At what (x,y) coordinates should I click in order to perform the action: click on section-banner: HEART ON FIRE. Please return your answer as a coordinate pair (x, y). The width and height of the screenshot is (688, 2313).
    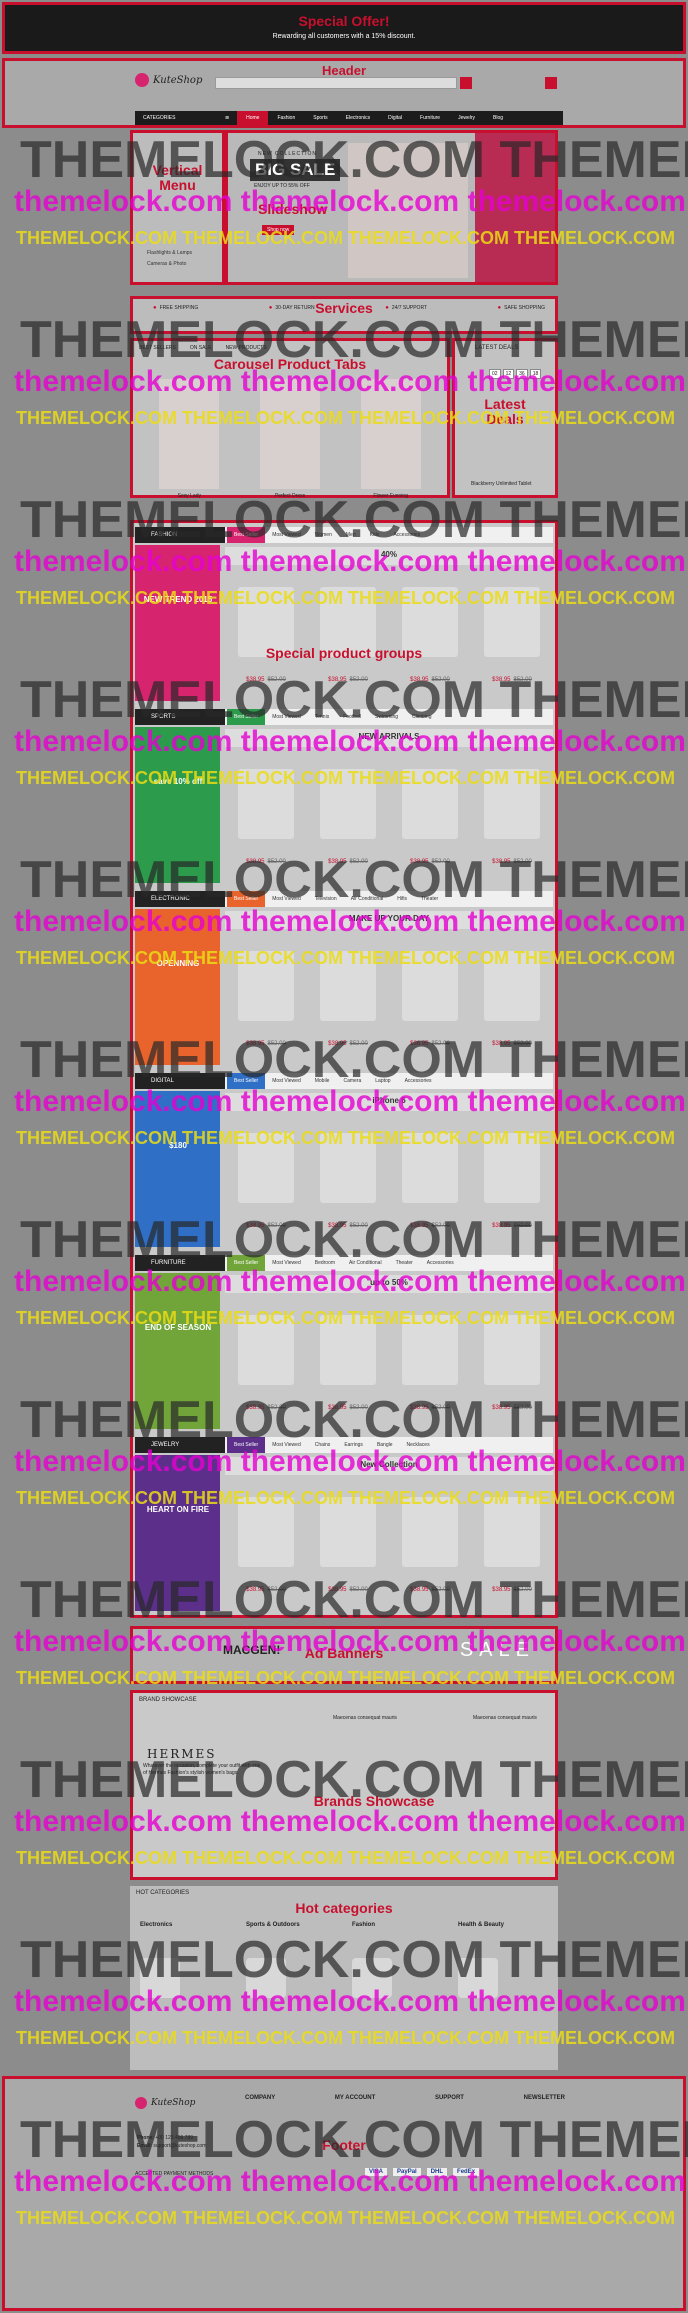
    Looking at the image, I should click on (177, 1533).